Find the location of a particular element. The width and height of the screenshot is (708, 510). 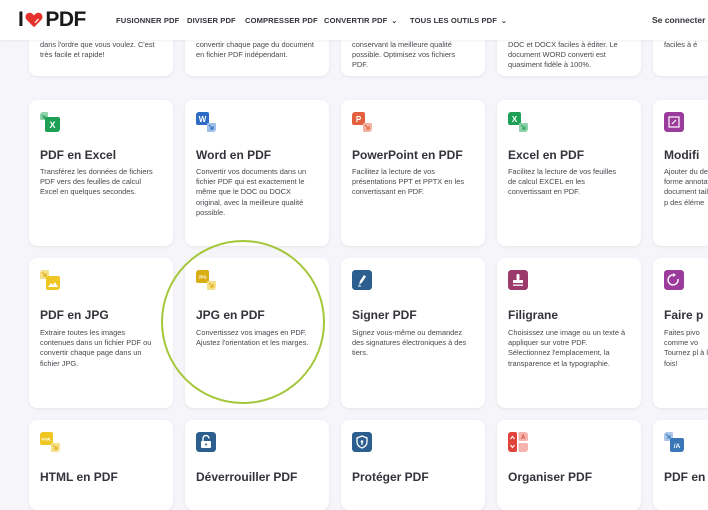

stamp-icon is located at coordinates (518, 280).